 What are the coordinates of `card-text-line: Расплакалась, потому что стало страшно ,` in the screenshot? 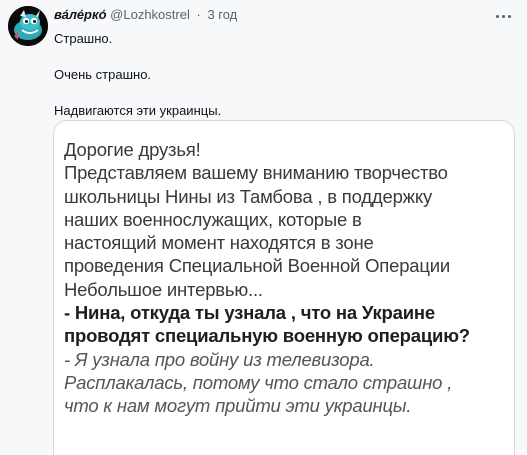 It's located at (258, 382).